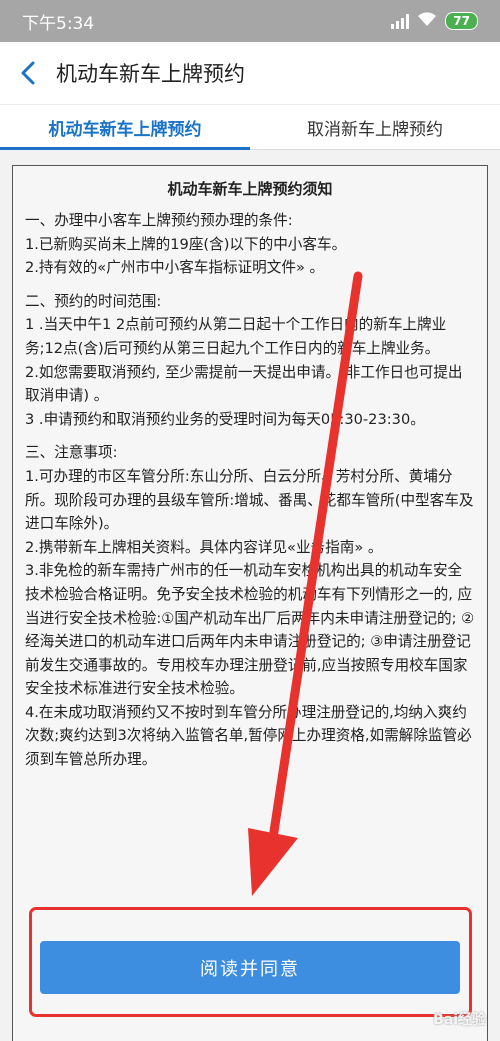 The image size is (500, 1041). I want to click on app-header: 机动车新车上牌预约, so click(250, 73).